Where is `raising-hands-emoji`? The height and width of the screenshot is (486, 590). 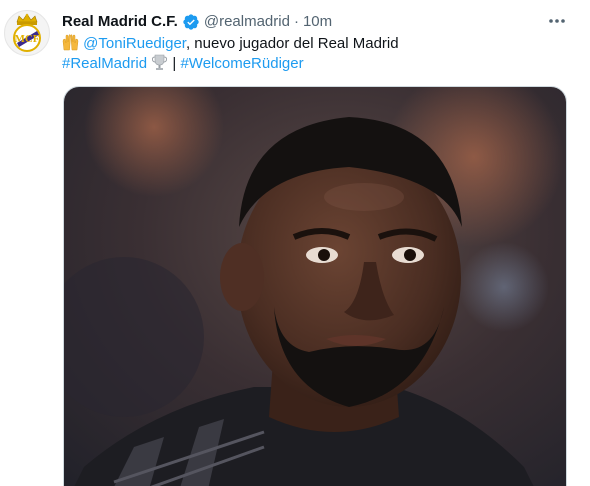 raising-hands-emoji is located at coordinates (70, 42).